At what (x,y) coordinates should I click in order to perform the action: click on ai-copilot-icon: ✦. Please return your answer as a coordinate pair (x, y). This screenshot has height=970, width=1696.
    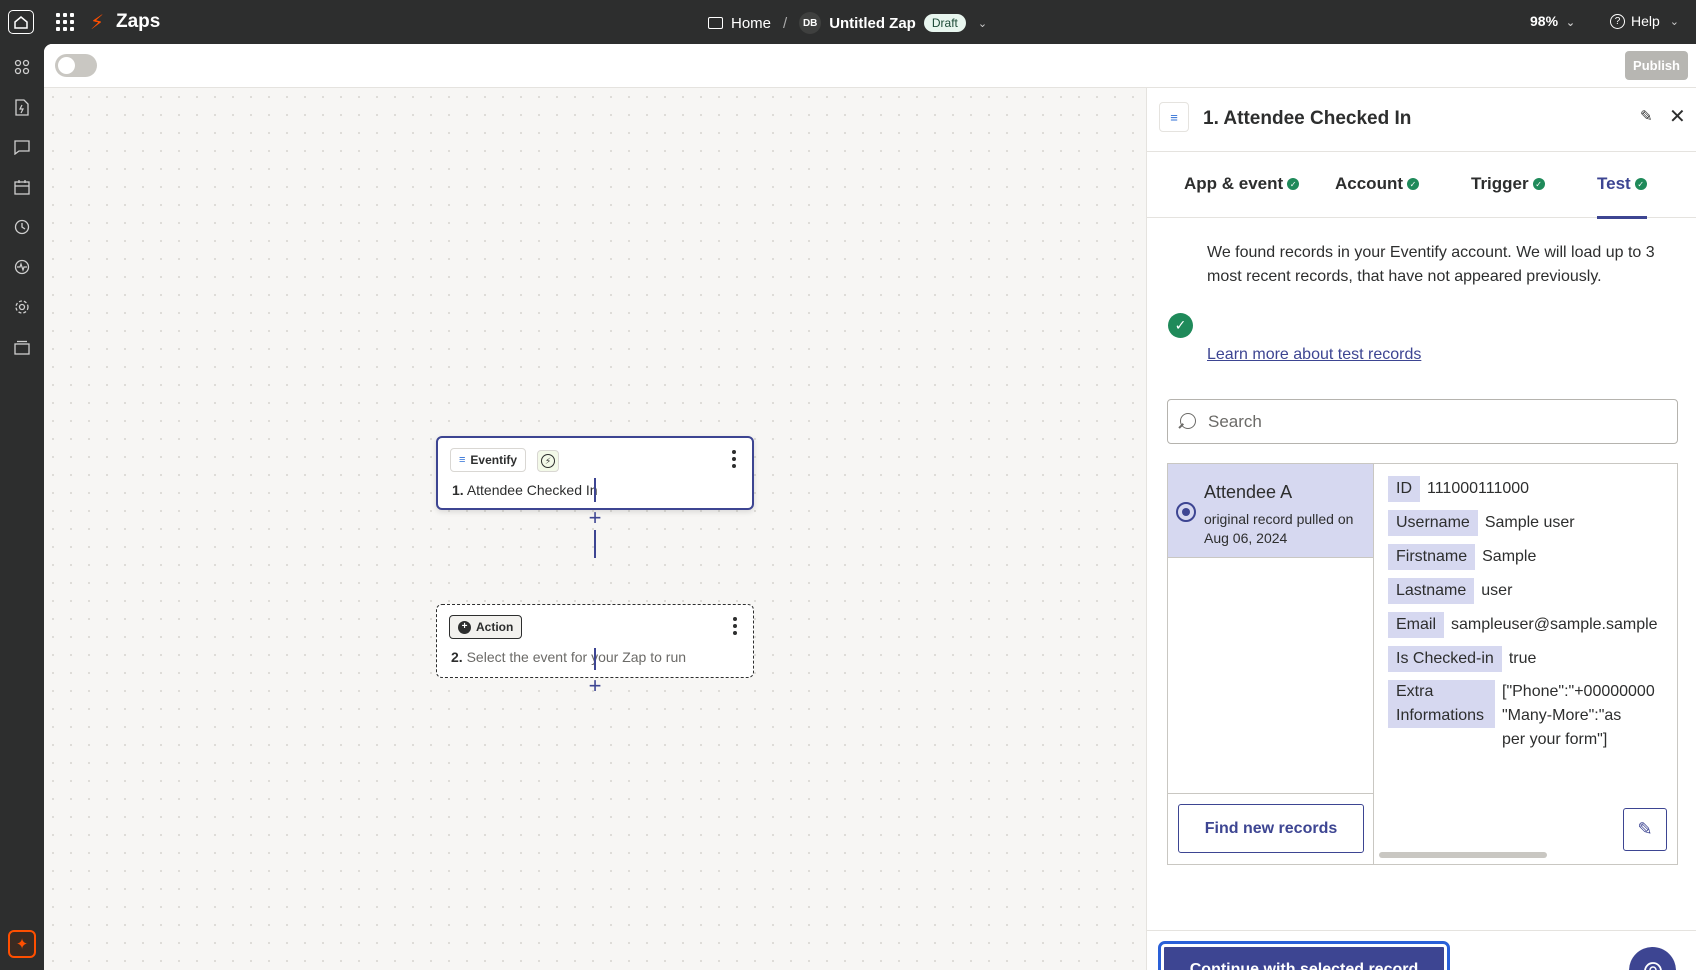
    Looking at the image, I should click on (22, 944).